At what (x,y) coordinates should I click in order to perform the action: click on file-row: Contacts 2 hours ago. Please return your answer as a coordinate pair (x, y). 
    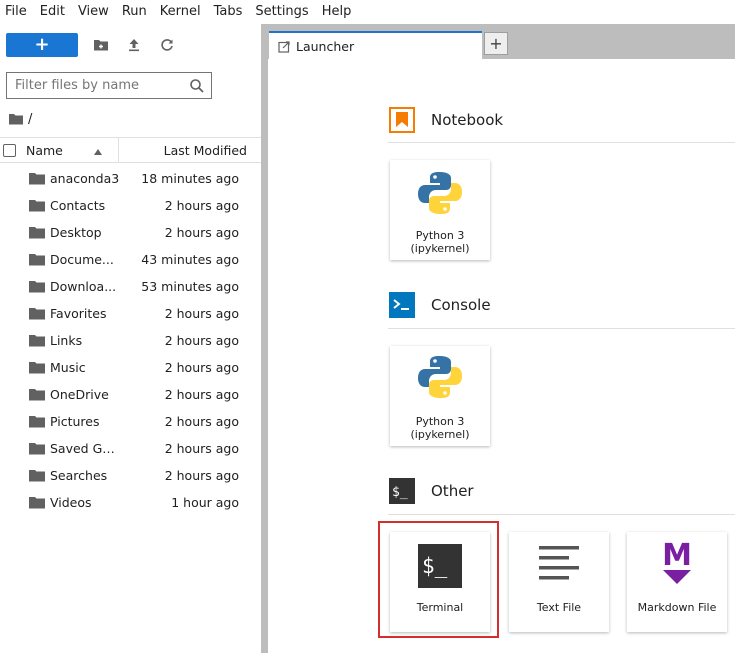
    Looking at the image, I should click on (130, 205).